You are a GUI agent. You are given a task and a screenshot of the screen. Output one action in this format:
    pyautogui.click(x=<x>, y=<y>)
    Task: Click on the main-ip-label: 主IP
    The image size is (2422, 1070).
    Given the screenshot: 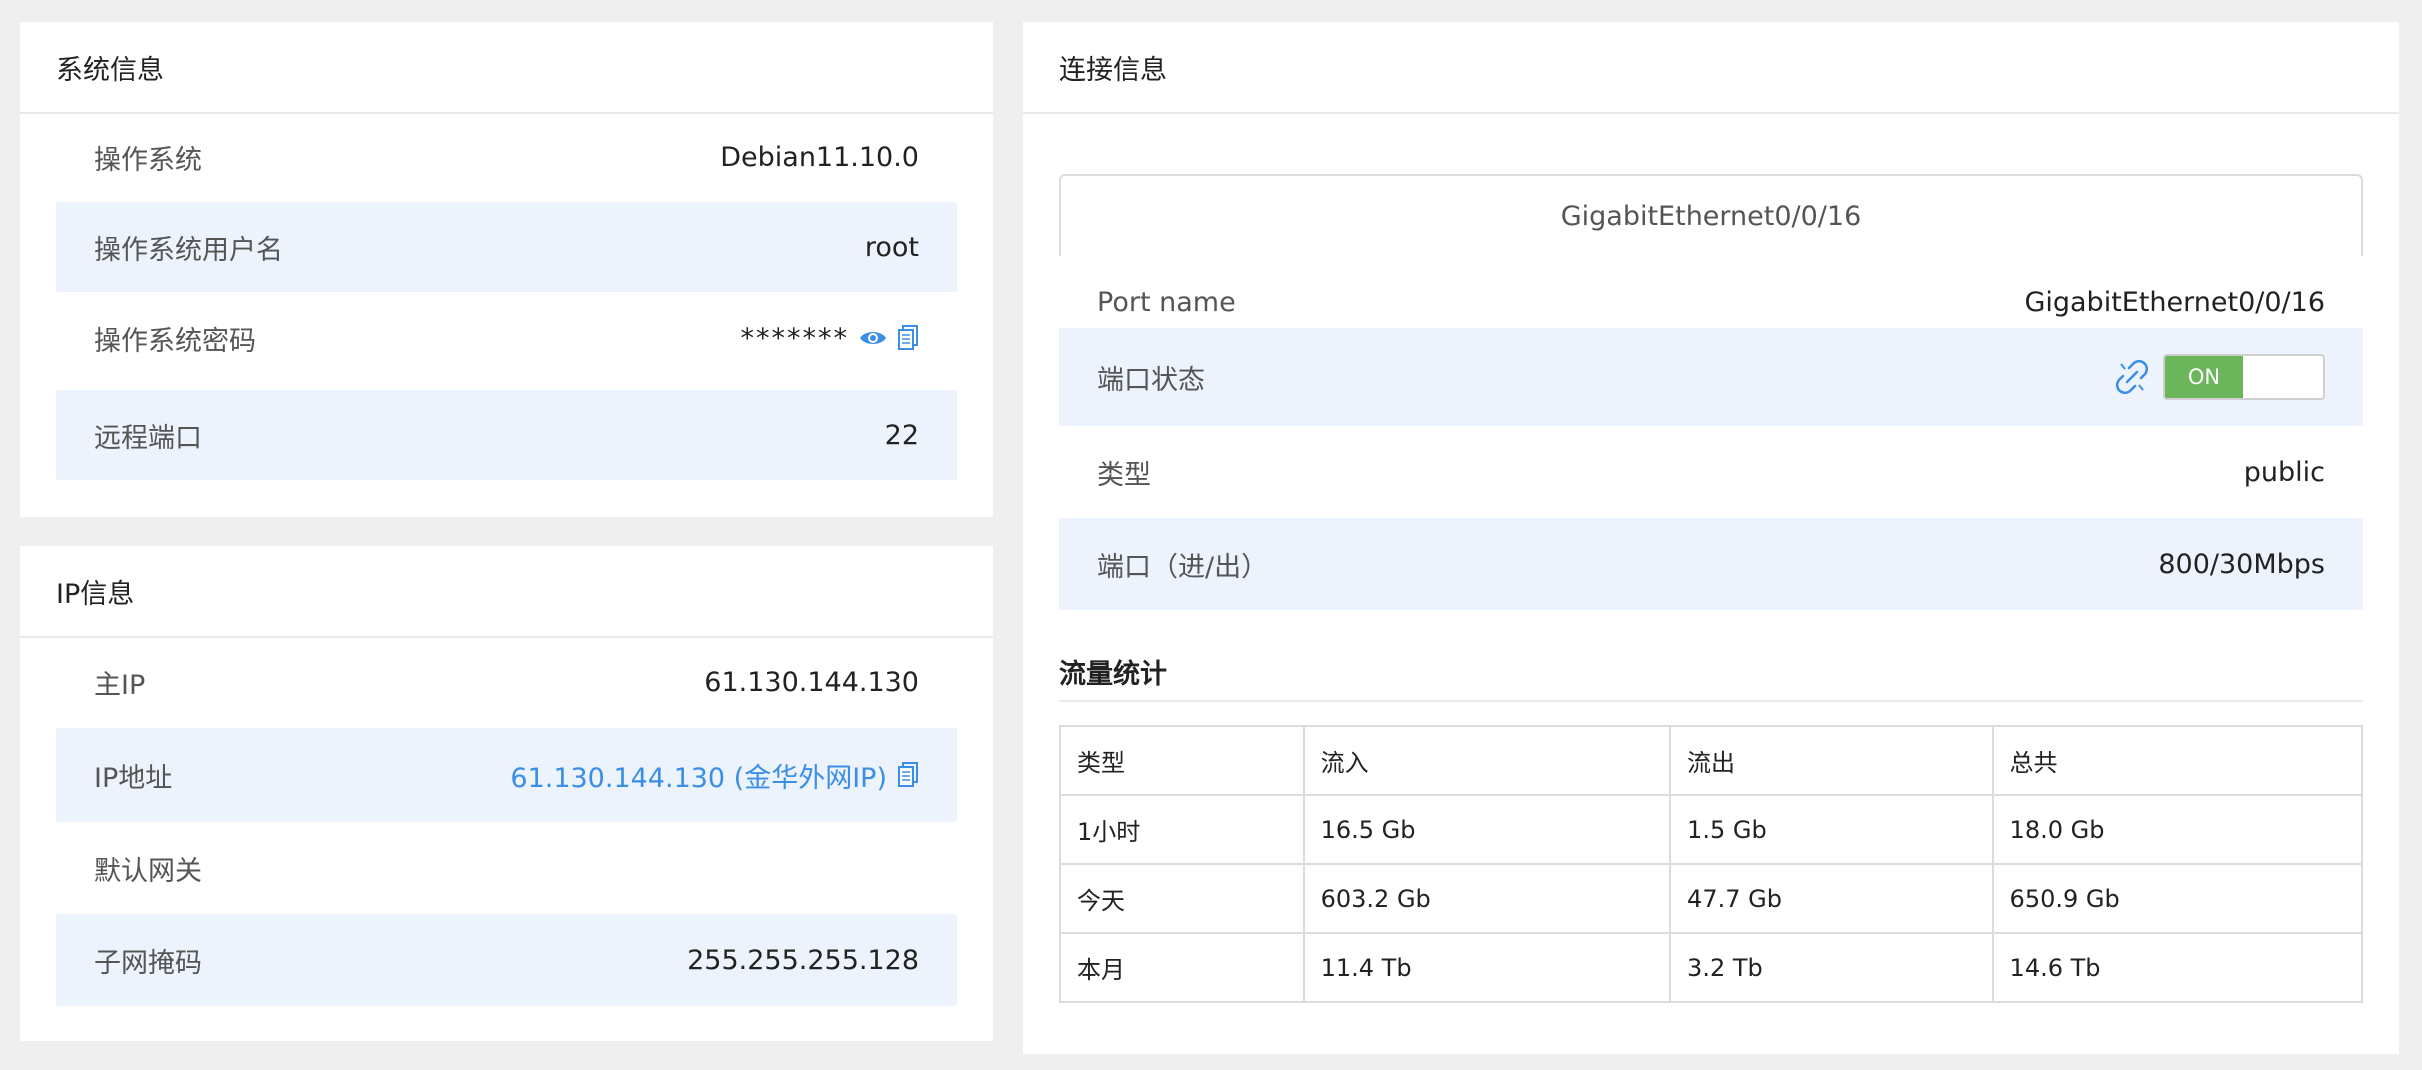 What is the action you would take?
    pyautogui.click(x=120, y=685)
    